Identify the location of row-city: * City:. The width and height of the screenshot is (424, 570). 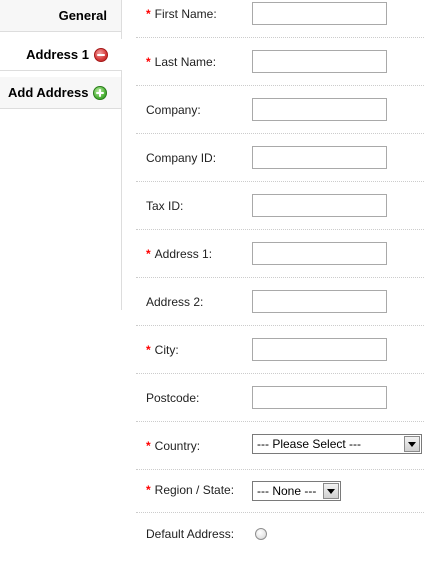
(280, 350).